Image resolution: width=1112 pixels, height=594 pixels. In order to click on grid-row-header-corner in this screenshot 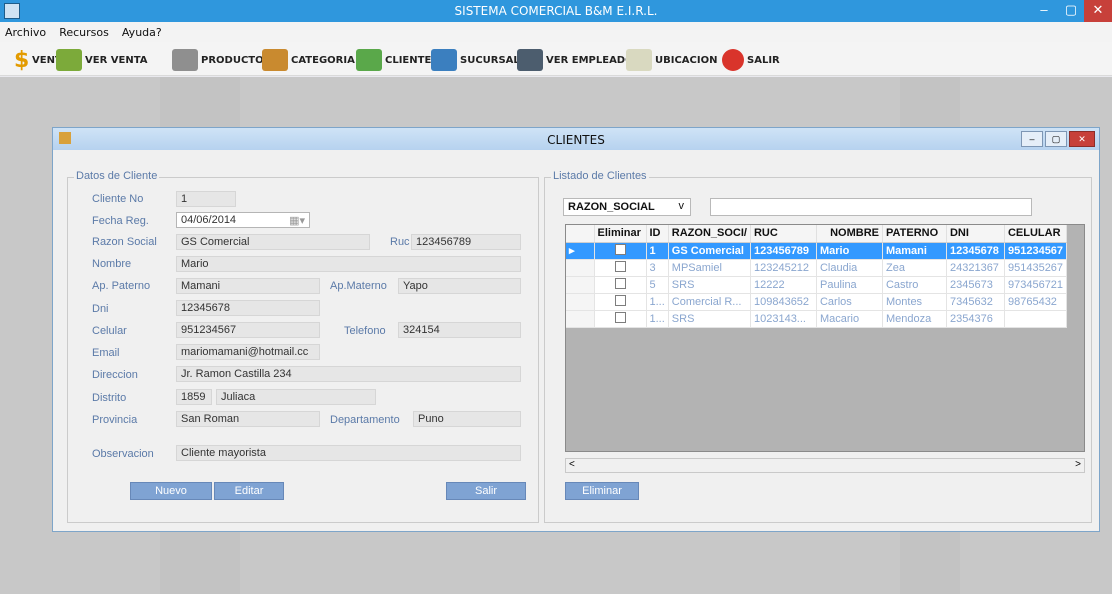, I will do `click(580, 234)`.